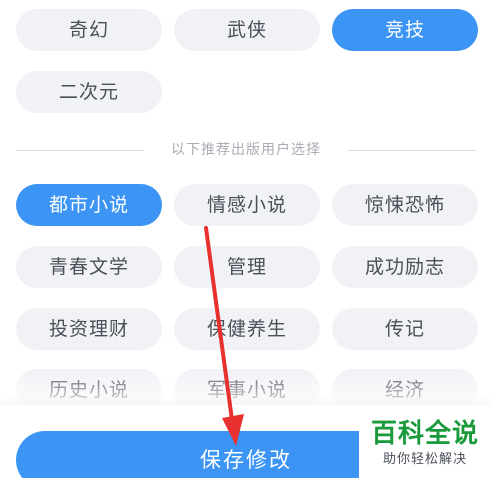 This screenshot has width=491, height=478. Describe the element at coordinates (89, 329) in the screenshot. I see `genre-chip-touzi: 投资理财` at that location.